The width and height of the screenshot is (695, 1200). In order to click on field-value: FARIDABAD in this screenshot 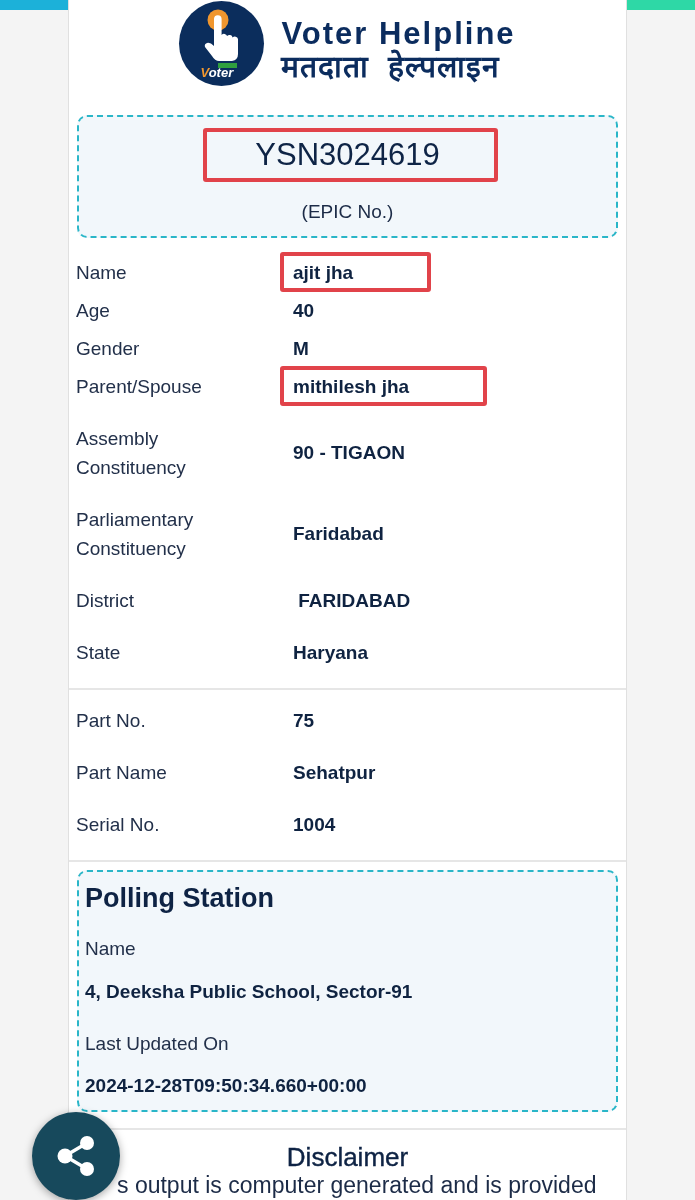, I will do `click(354, 600)`.